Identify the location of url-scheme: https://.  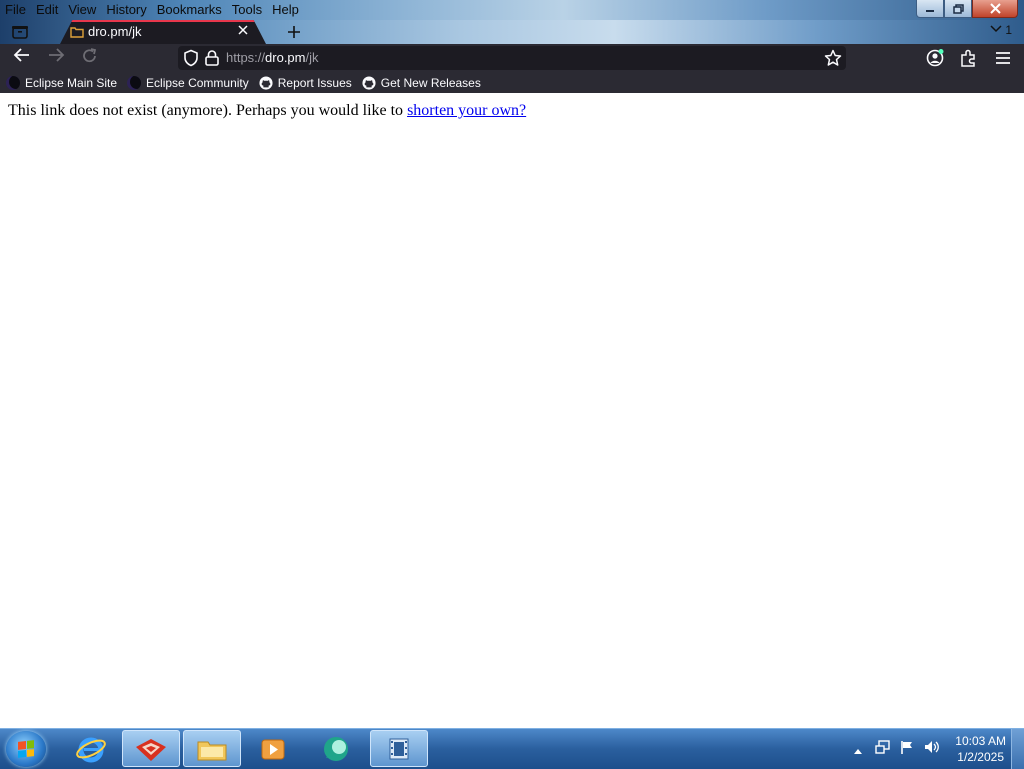
(246, 57).